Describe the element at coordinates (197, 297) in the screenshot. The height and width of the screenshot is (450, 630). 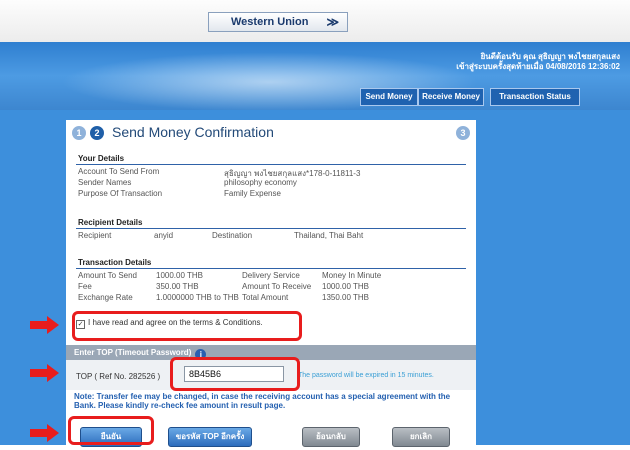
I see `exchange-rate-value: 1.0000000 THB to THB` at that location.